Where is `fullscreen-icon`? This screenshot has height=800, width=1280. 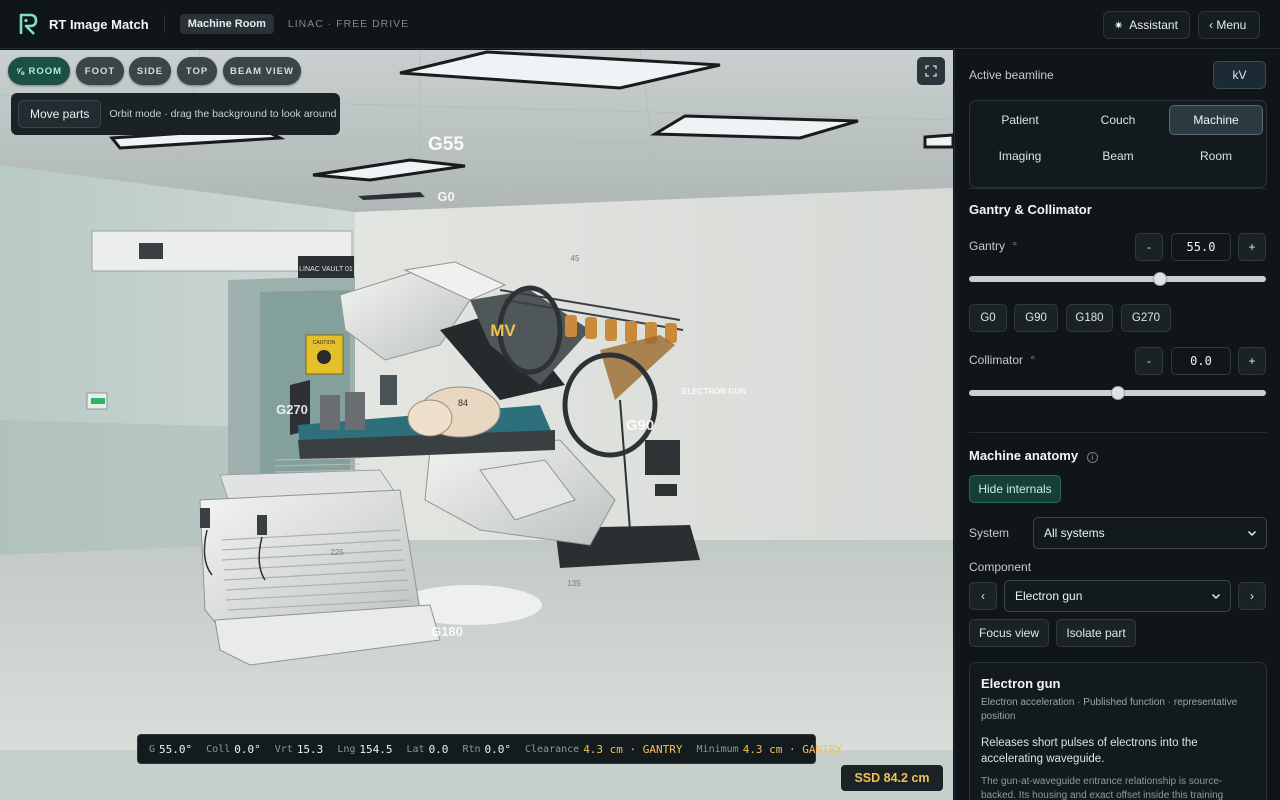 fullscreen-icon is located at coordinates (931, 71).